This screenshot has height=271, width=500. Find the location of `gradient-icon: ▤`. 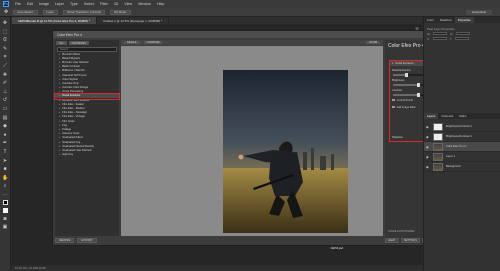

gradient-icon: ▤ is located at coordinates (5, 118).